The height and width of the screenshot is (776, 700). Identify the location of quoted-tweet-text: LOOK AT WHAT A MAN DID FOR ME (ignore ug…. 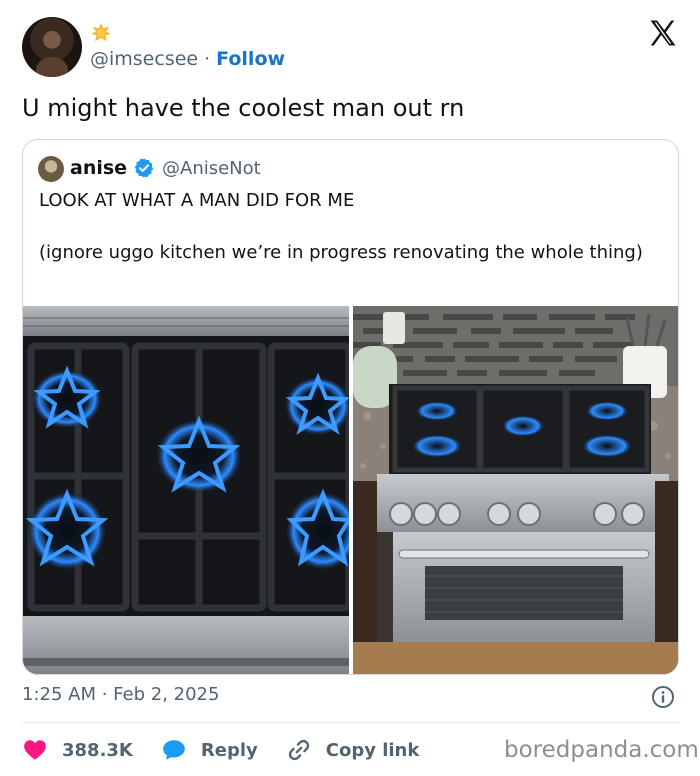
(349, 227).